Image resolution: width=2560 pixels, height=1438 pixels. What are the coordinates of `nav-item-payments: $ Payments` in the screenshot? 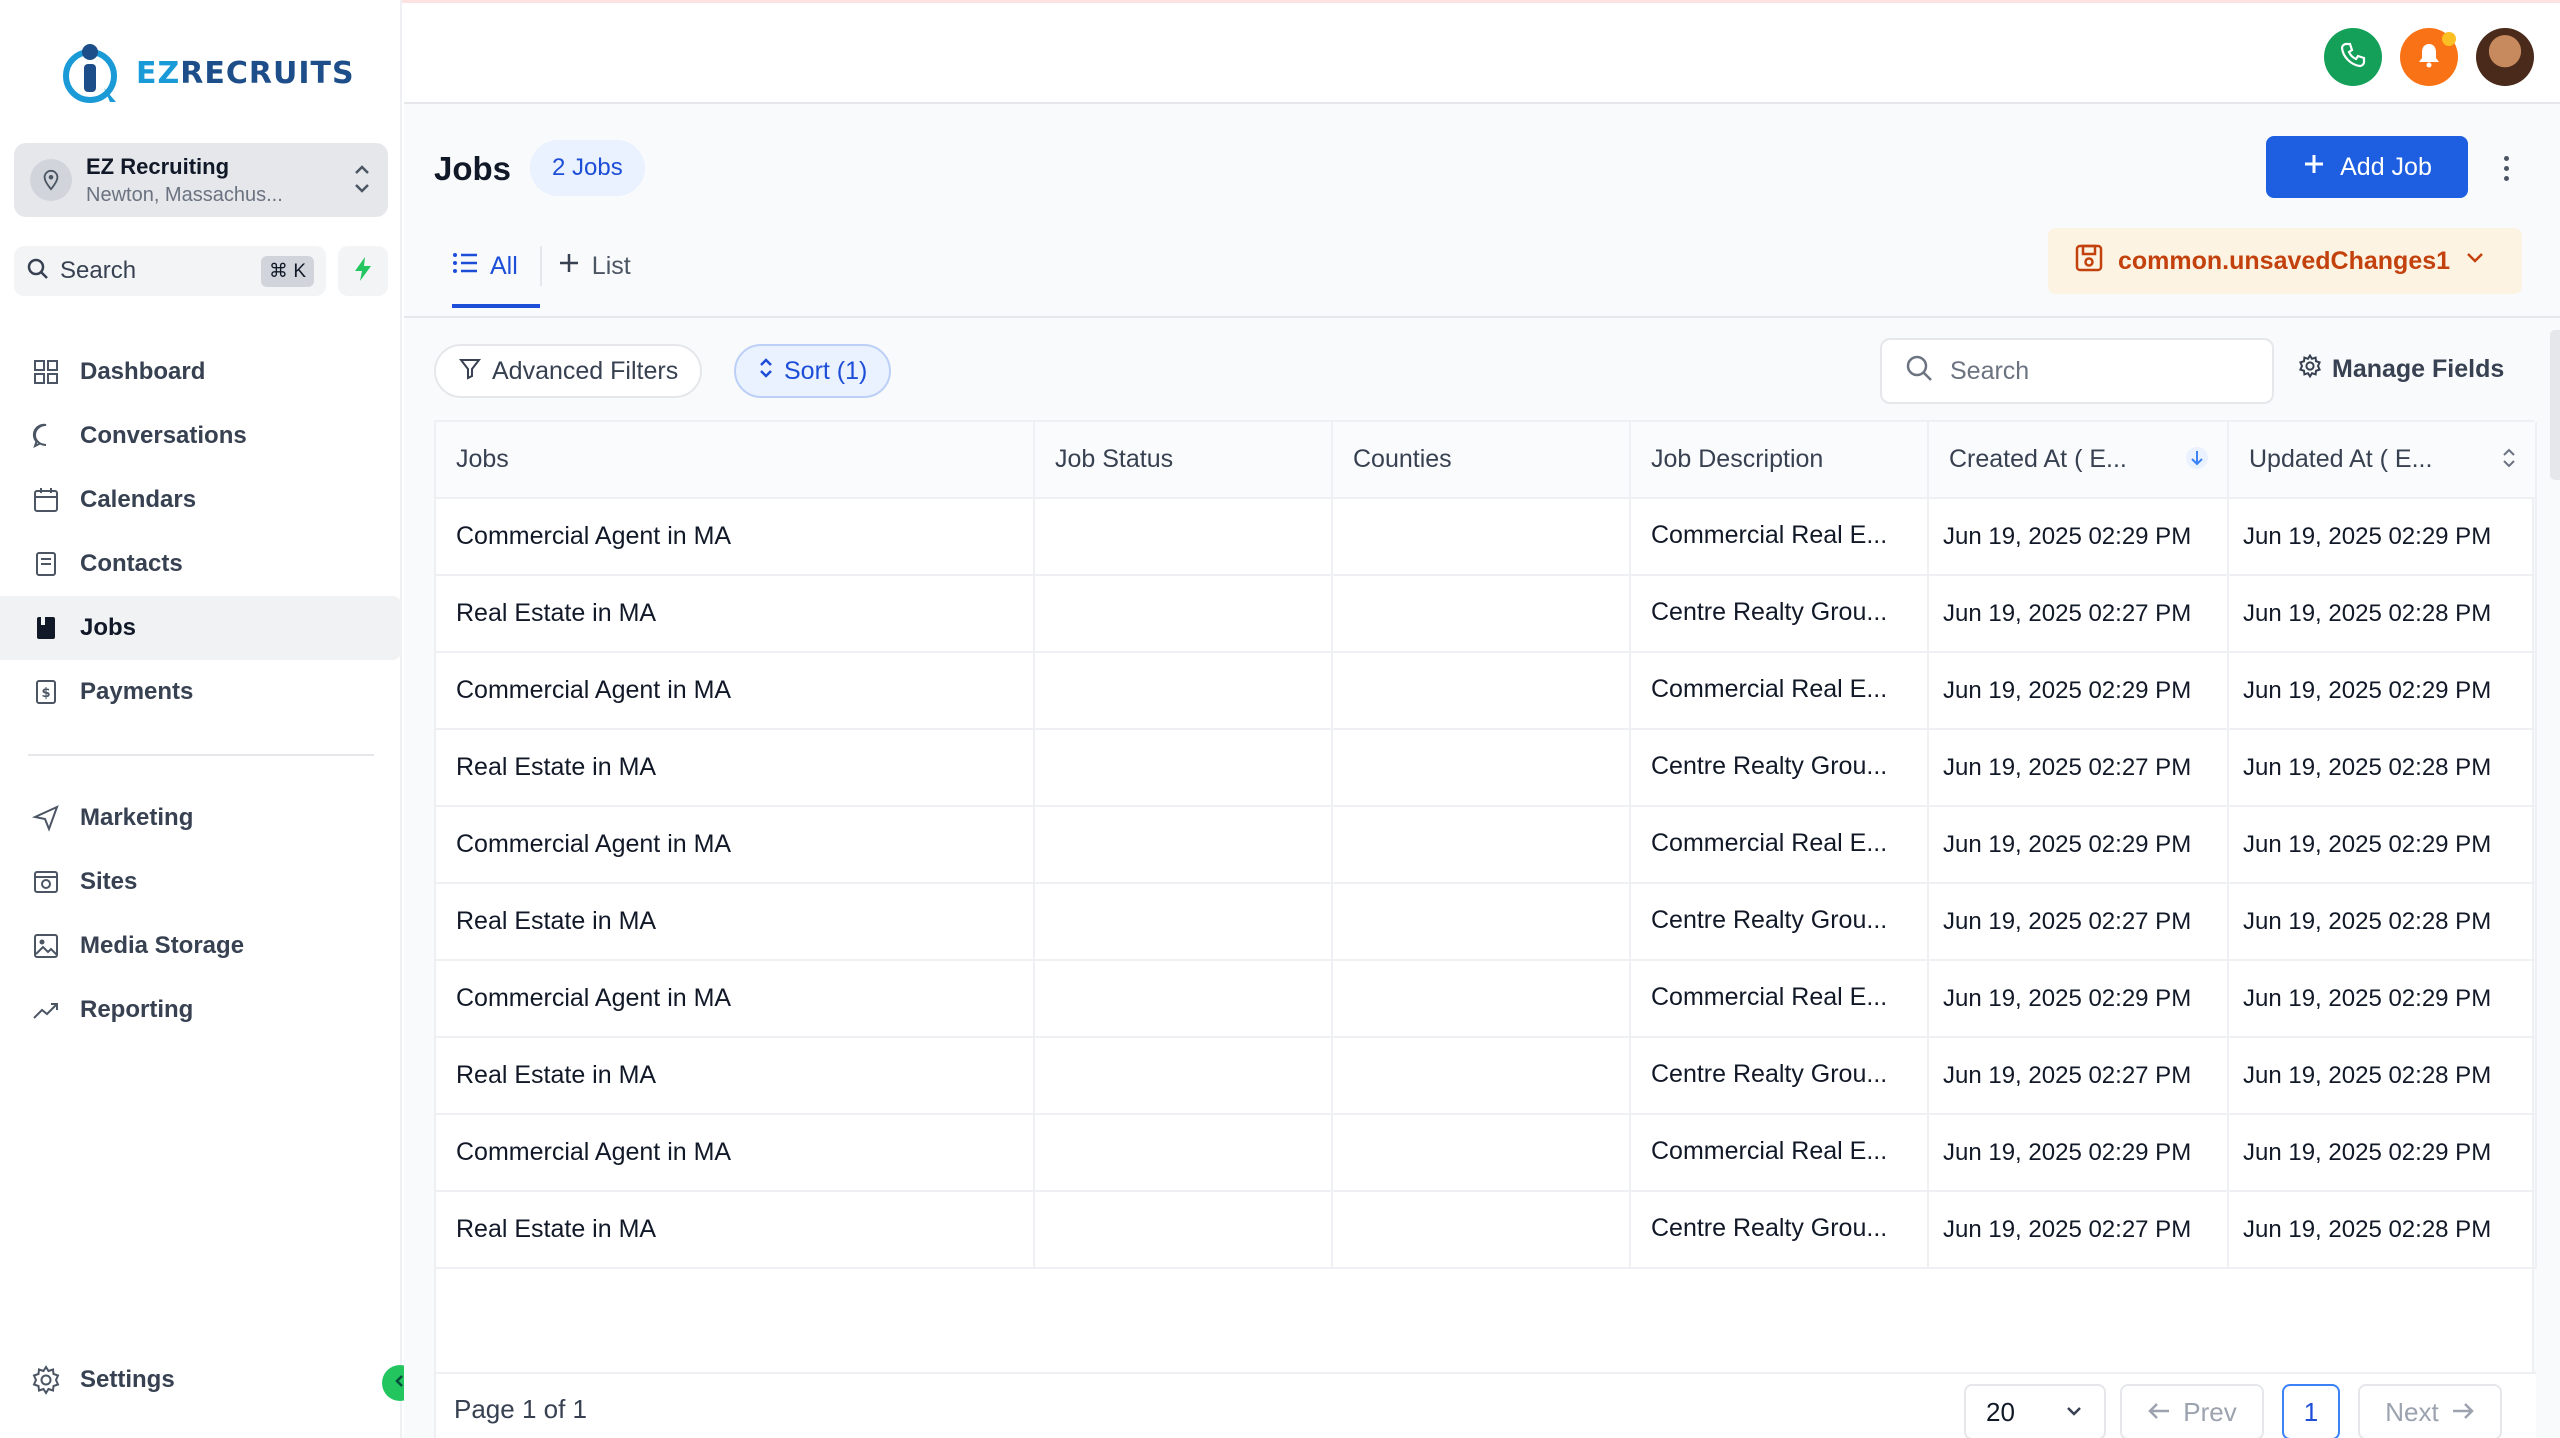 It's located at (201, 692).